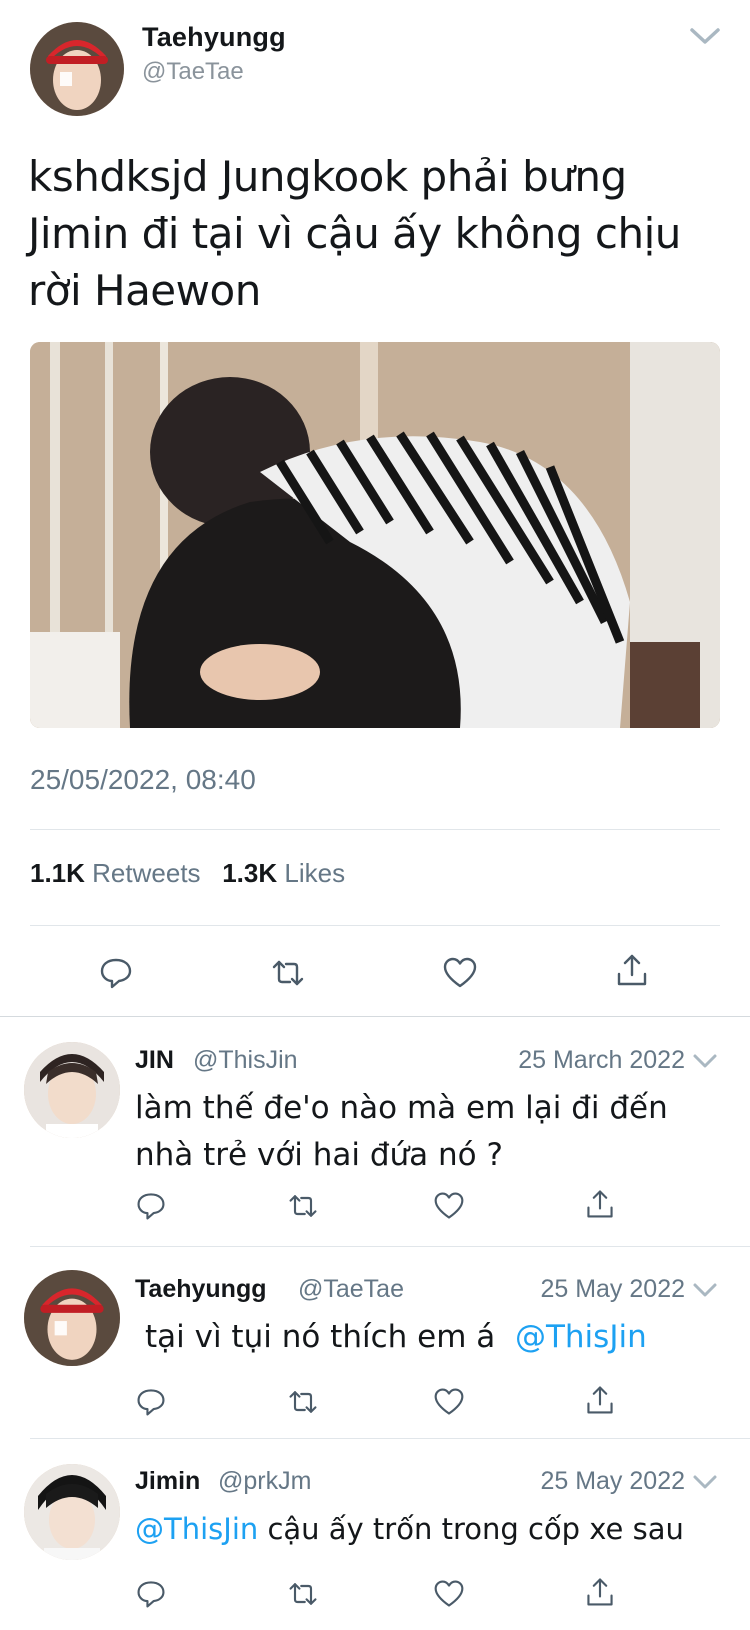 The width and height of the screenshot is (750, 1630). I want to click on reply-date: 25 March 2022, so click(570, 1060).